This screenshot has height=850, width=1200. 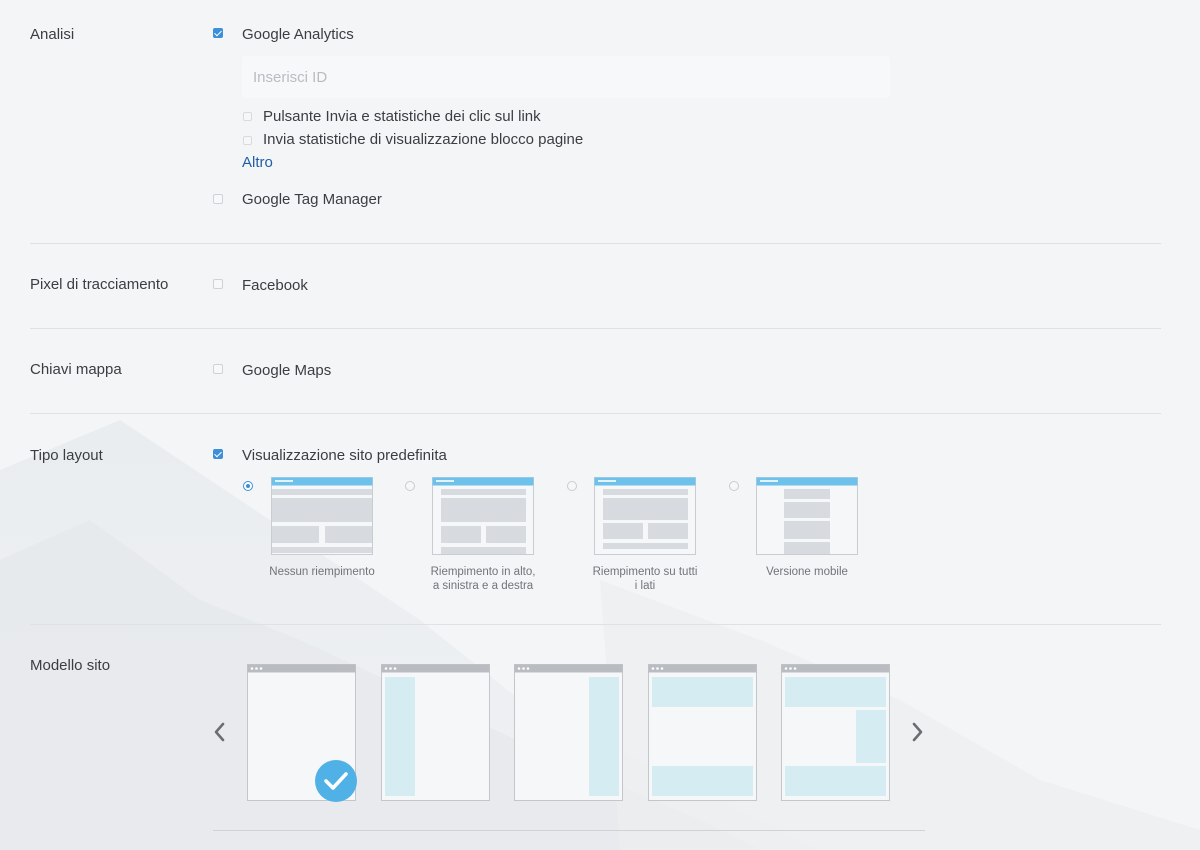 I want to click on google-tag-manager-checkbox, so click(x=218, y=199).